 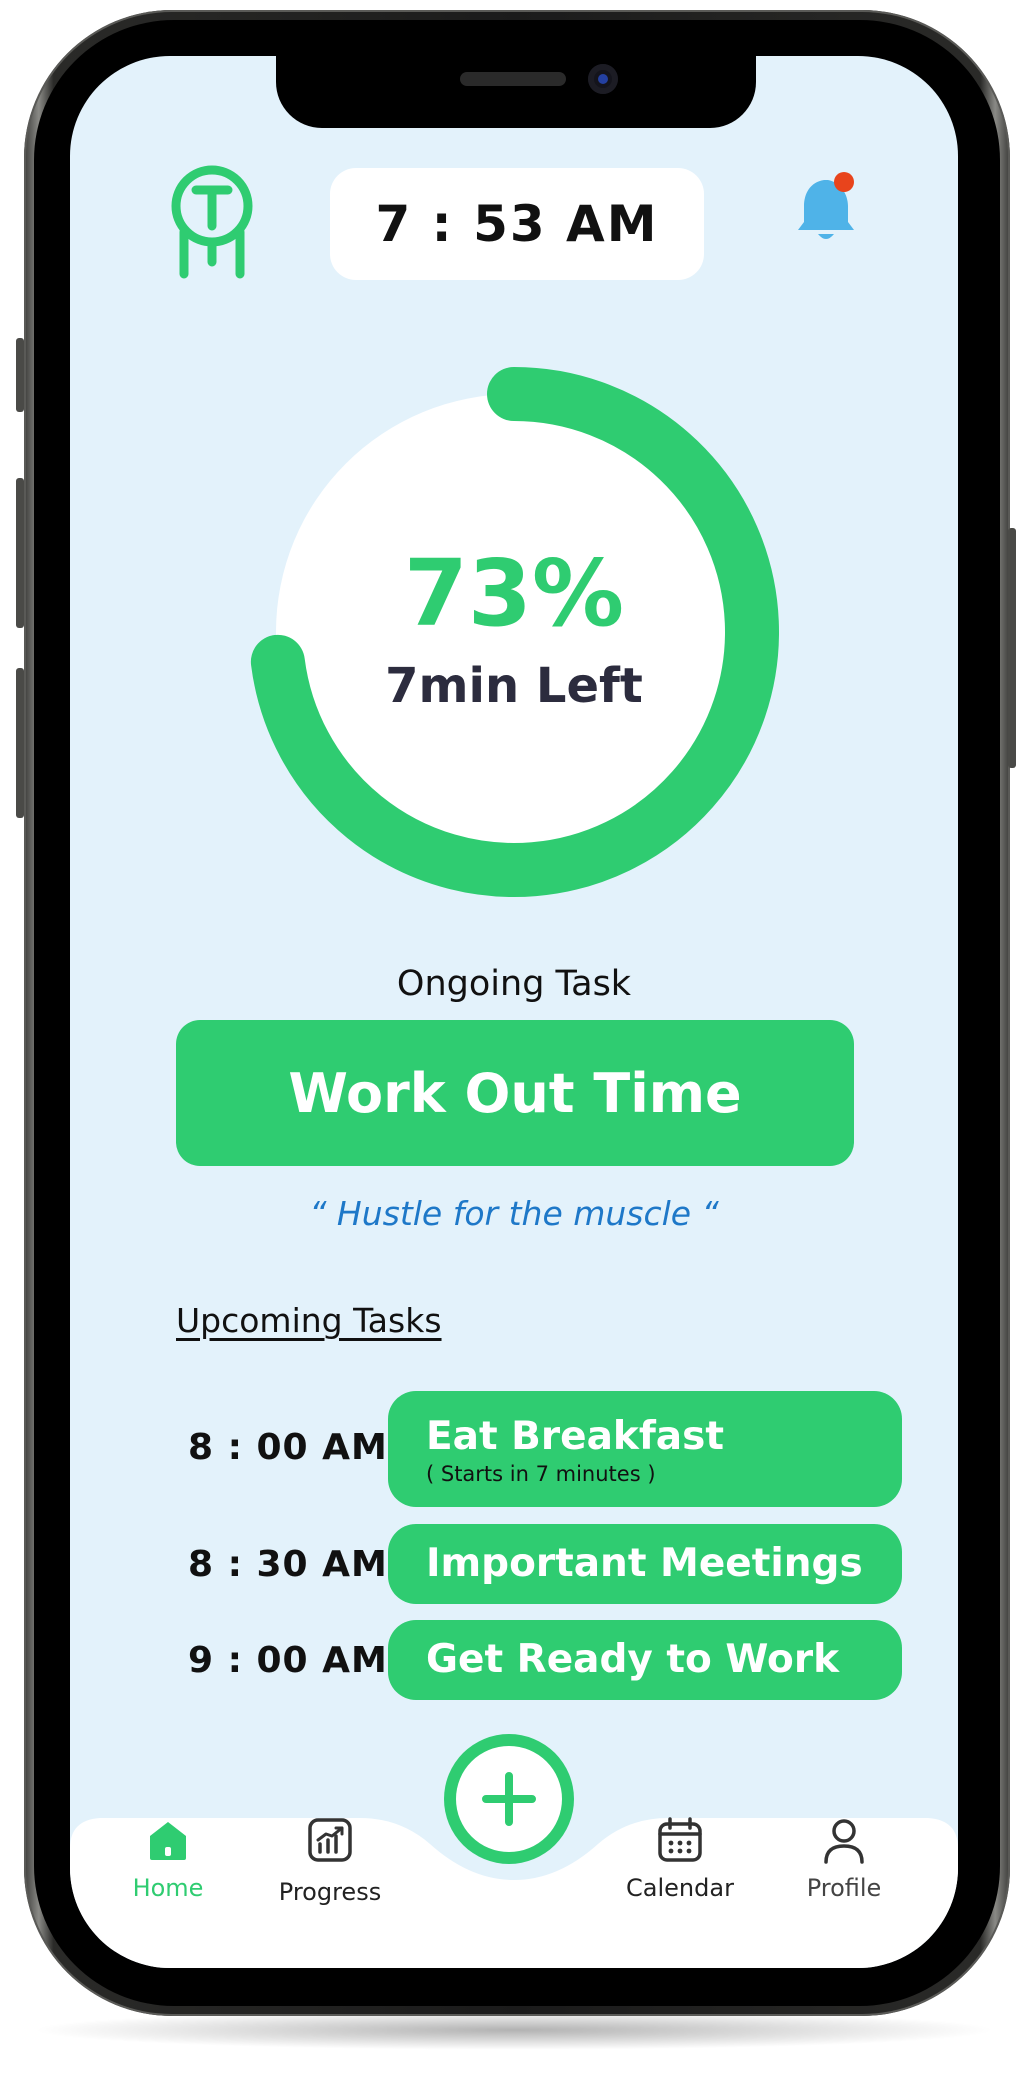 What do you see at coordinates (575, 1436) in the screenshot?
I see `task-title: Eat Breakfast` at bounding box center [575, 1436].